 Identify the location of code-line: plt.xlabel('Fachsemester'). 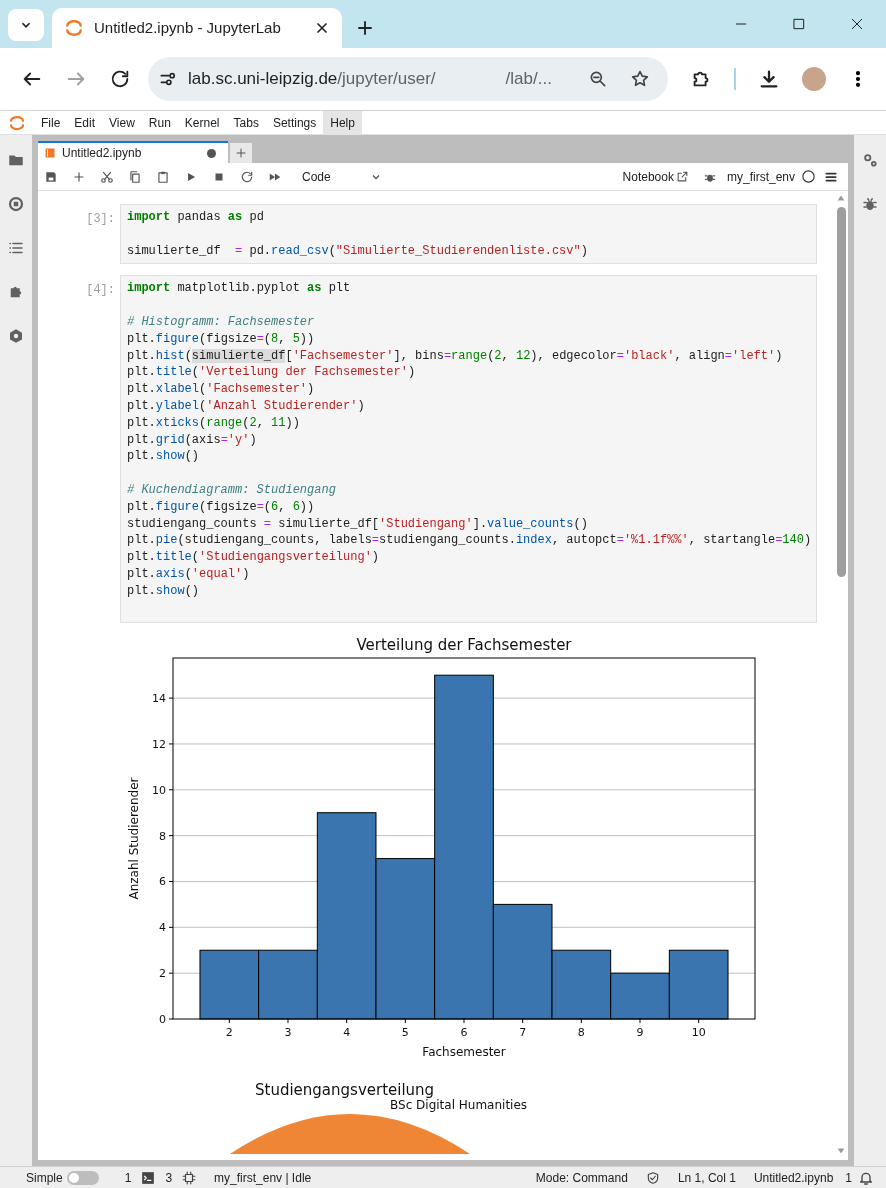
(221, 389).